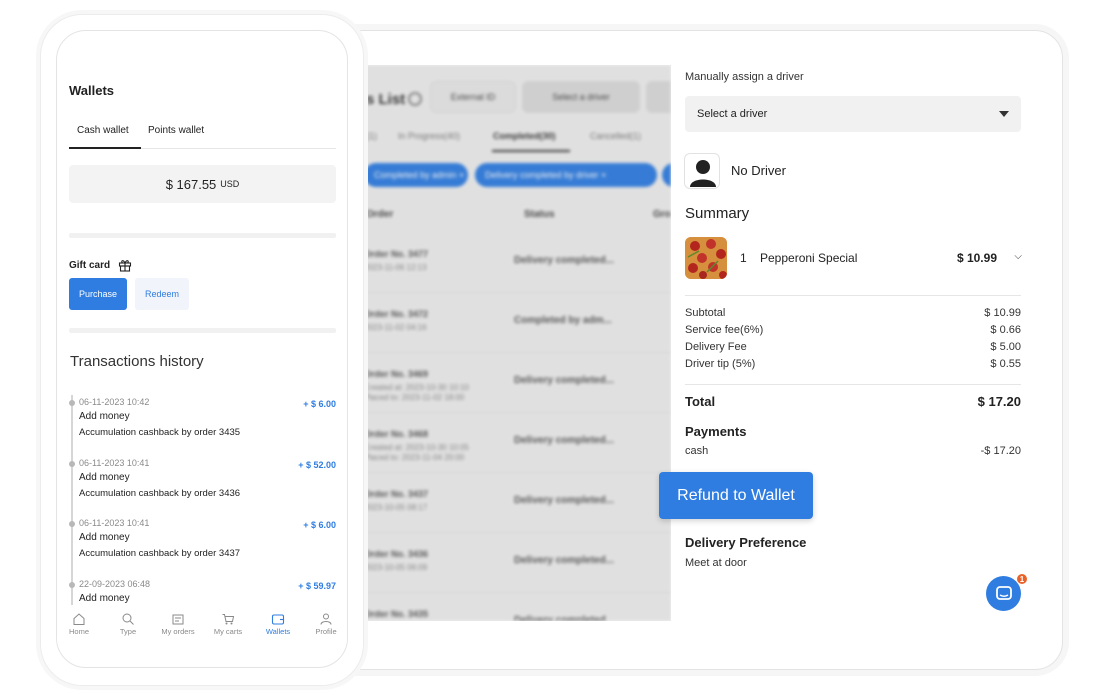  Describe the element at coordinates (700, 401) in the screenshot. I see `total-label: Total` at that location.